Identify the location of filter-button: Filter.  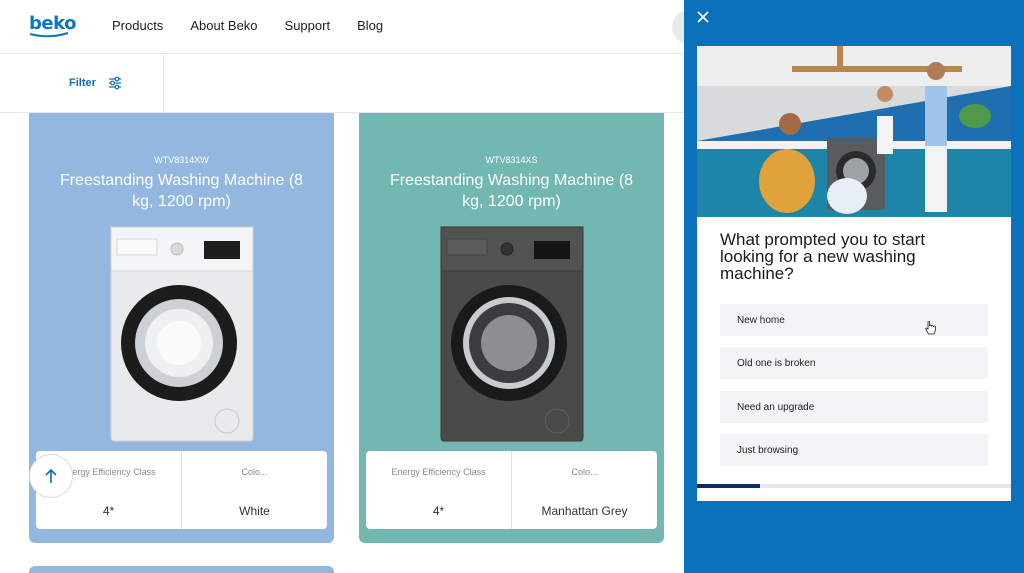
(95, 83).